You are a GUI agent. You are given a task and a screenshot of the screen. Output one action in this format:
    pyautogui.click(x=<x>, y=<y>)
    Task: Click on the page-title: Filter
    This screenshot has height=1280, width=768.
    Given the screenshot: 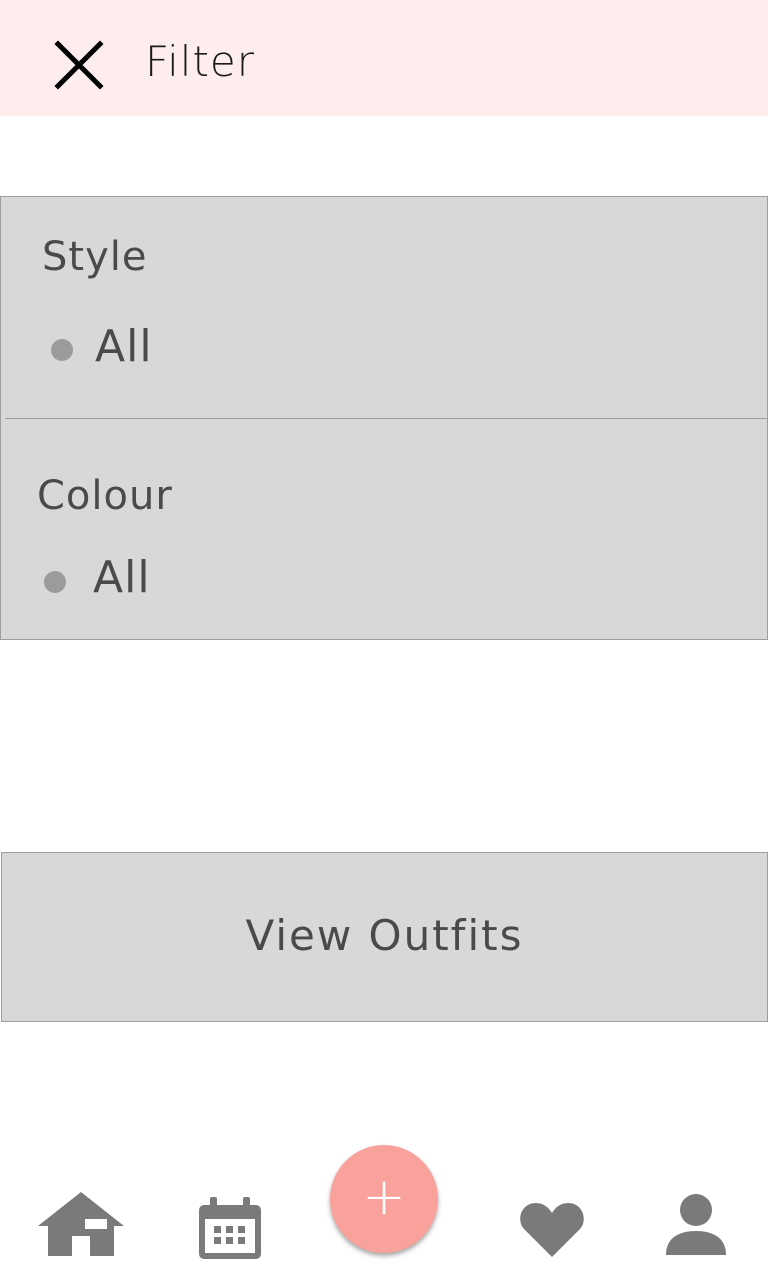 What is the action you would take?
    pyautogui.click(x=200, y=61)
    